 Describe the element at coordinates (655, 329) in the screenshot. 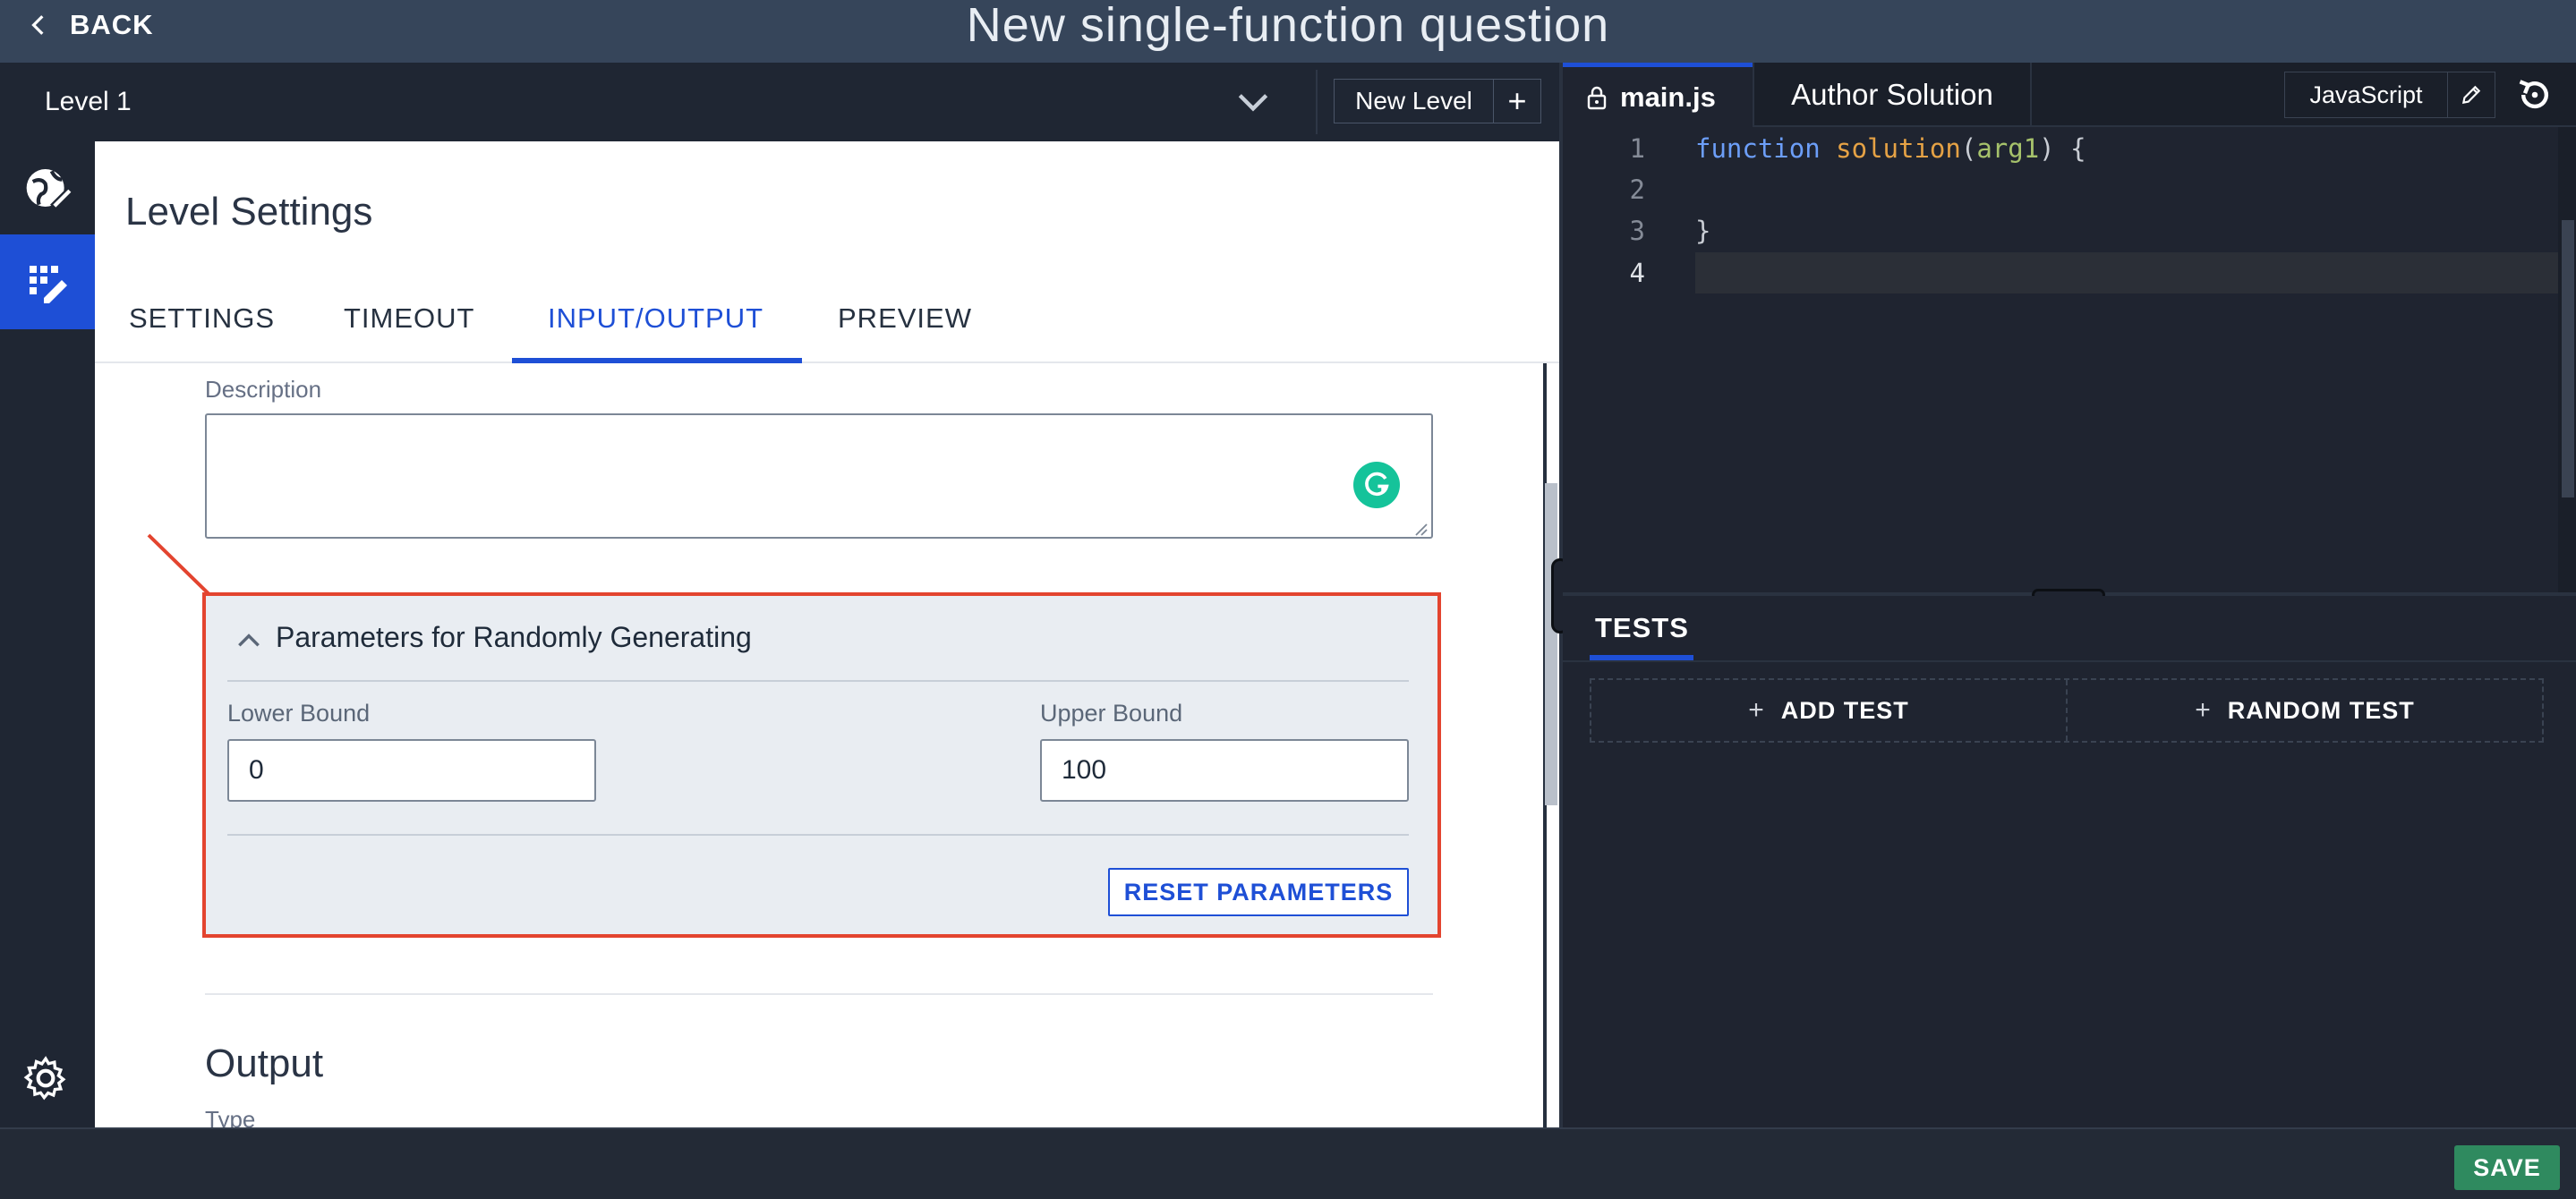

I see `tab-input-output: INPUT/OUTPUT` at that location.